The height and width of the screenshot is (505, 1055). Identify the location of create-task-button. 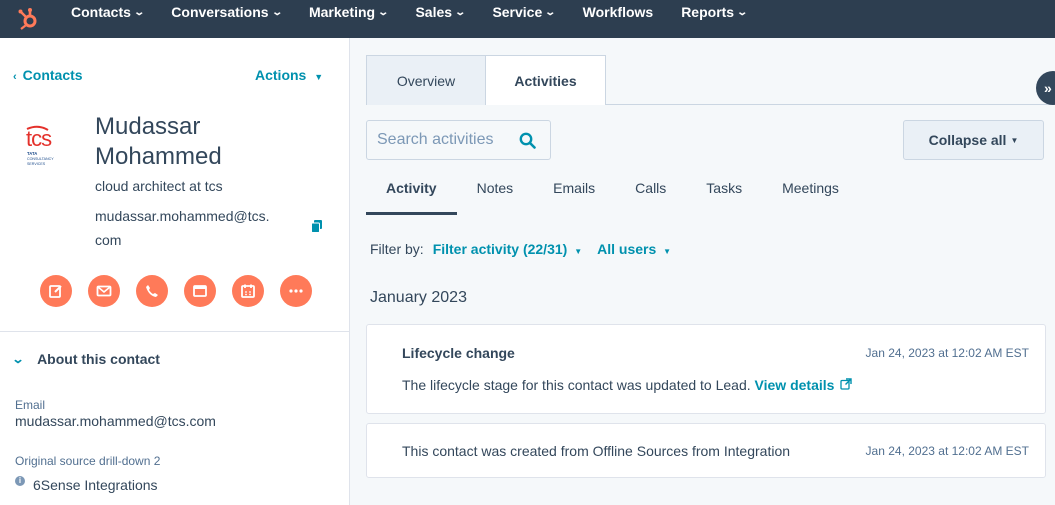
(200, 291).